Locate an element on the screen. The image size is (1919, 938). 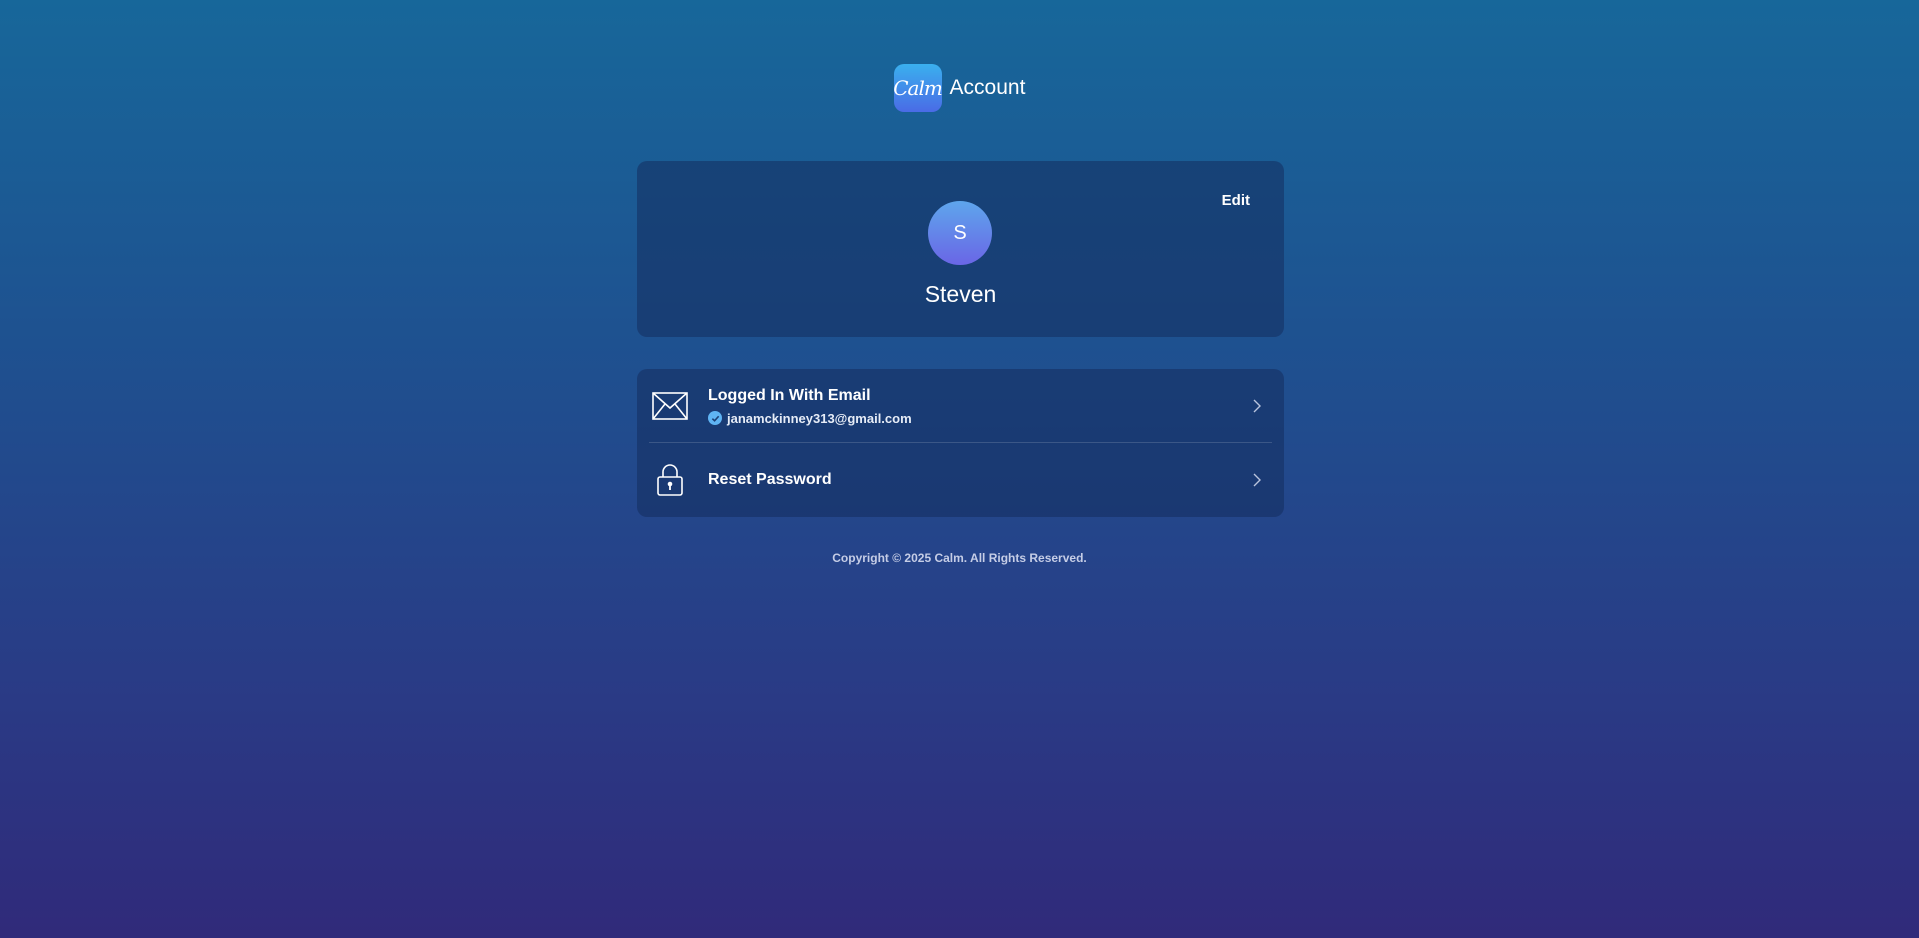
verified-check-icon is located at coordinates (715, 418).